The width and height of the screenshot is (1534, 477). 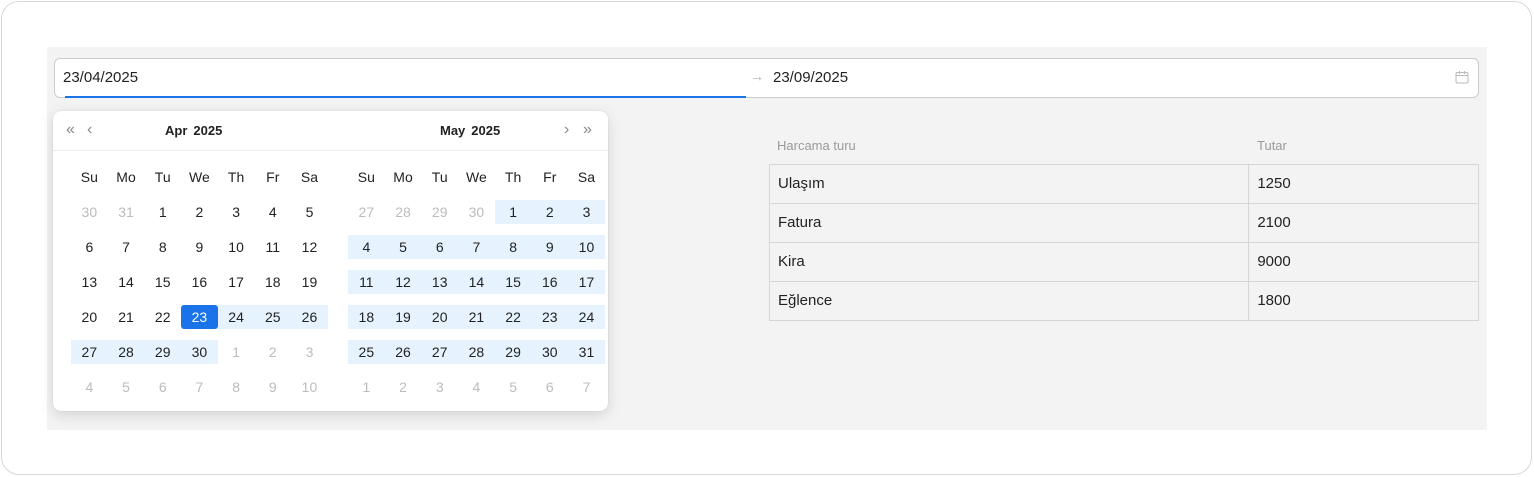 What do you see at coordinates (550, 282) in the screenshot?
I see `day-cell: 16` at bounding box center [550, 282].